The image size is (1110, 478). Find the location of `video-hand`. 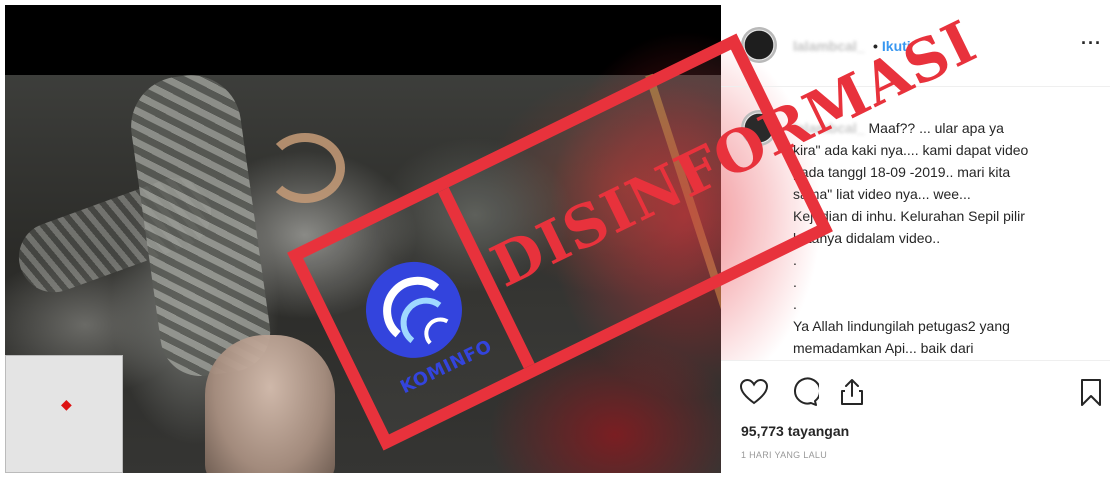

video-hand is located at coordinates (270, 404).